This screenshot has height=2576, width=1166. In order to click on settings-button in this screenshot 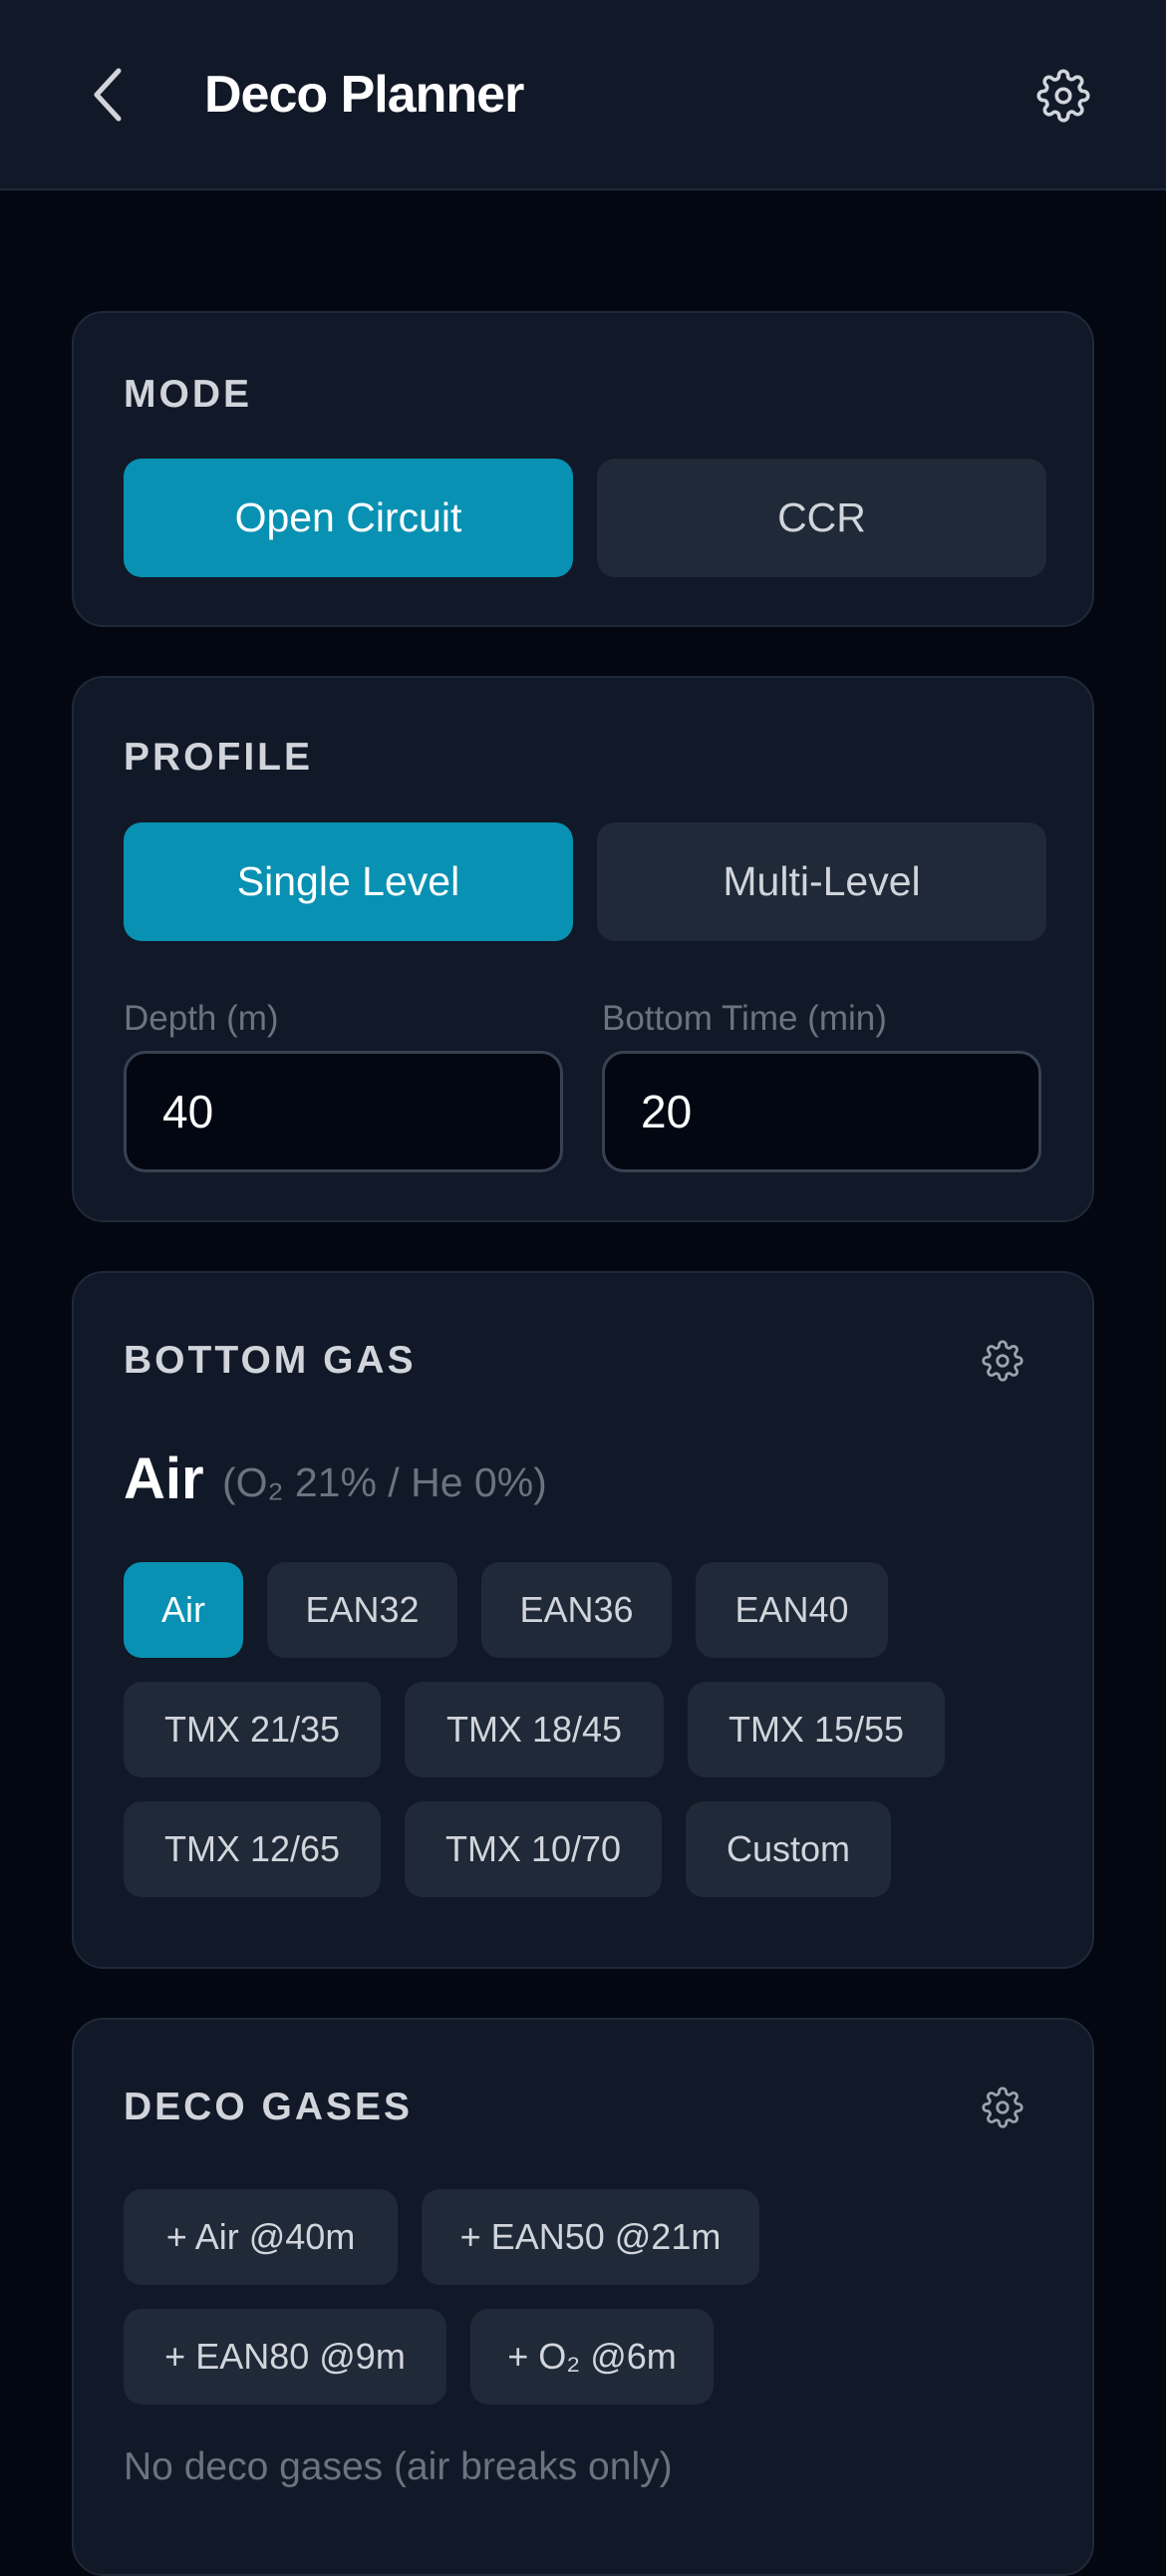, I will do `click(1063, 96)`.